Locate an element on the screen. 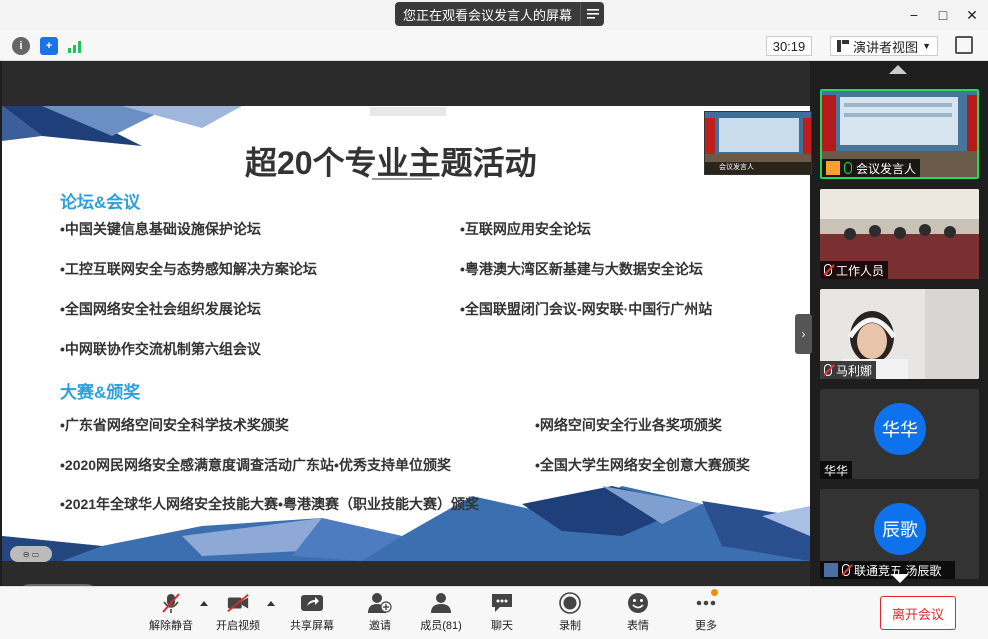 This screenshot has height=639, width=988. more-label: 更多 is located at coordinates (706, 626).